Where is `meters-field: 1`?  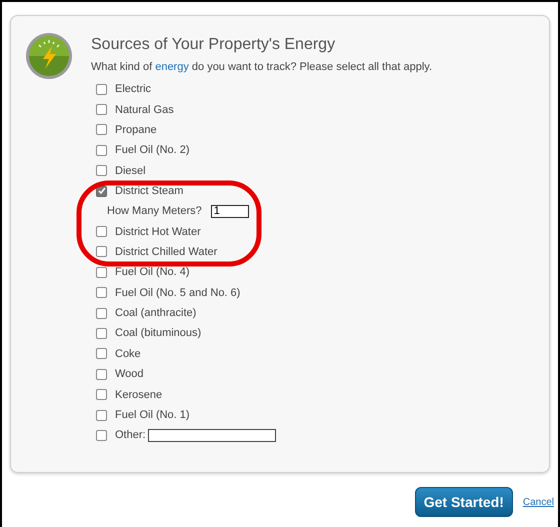 meters-field: 1 is located at coordinates (229, 211).